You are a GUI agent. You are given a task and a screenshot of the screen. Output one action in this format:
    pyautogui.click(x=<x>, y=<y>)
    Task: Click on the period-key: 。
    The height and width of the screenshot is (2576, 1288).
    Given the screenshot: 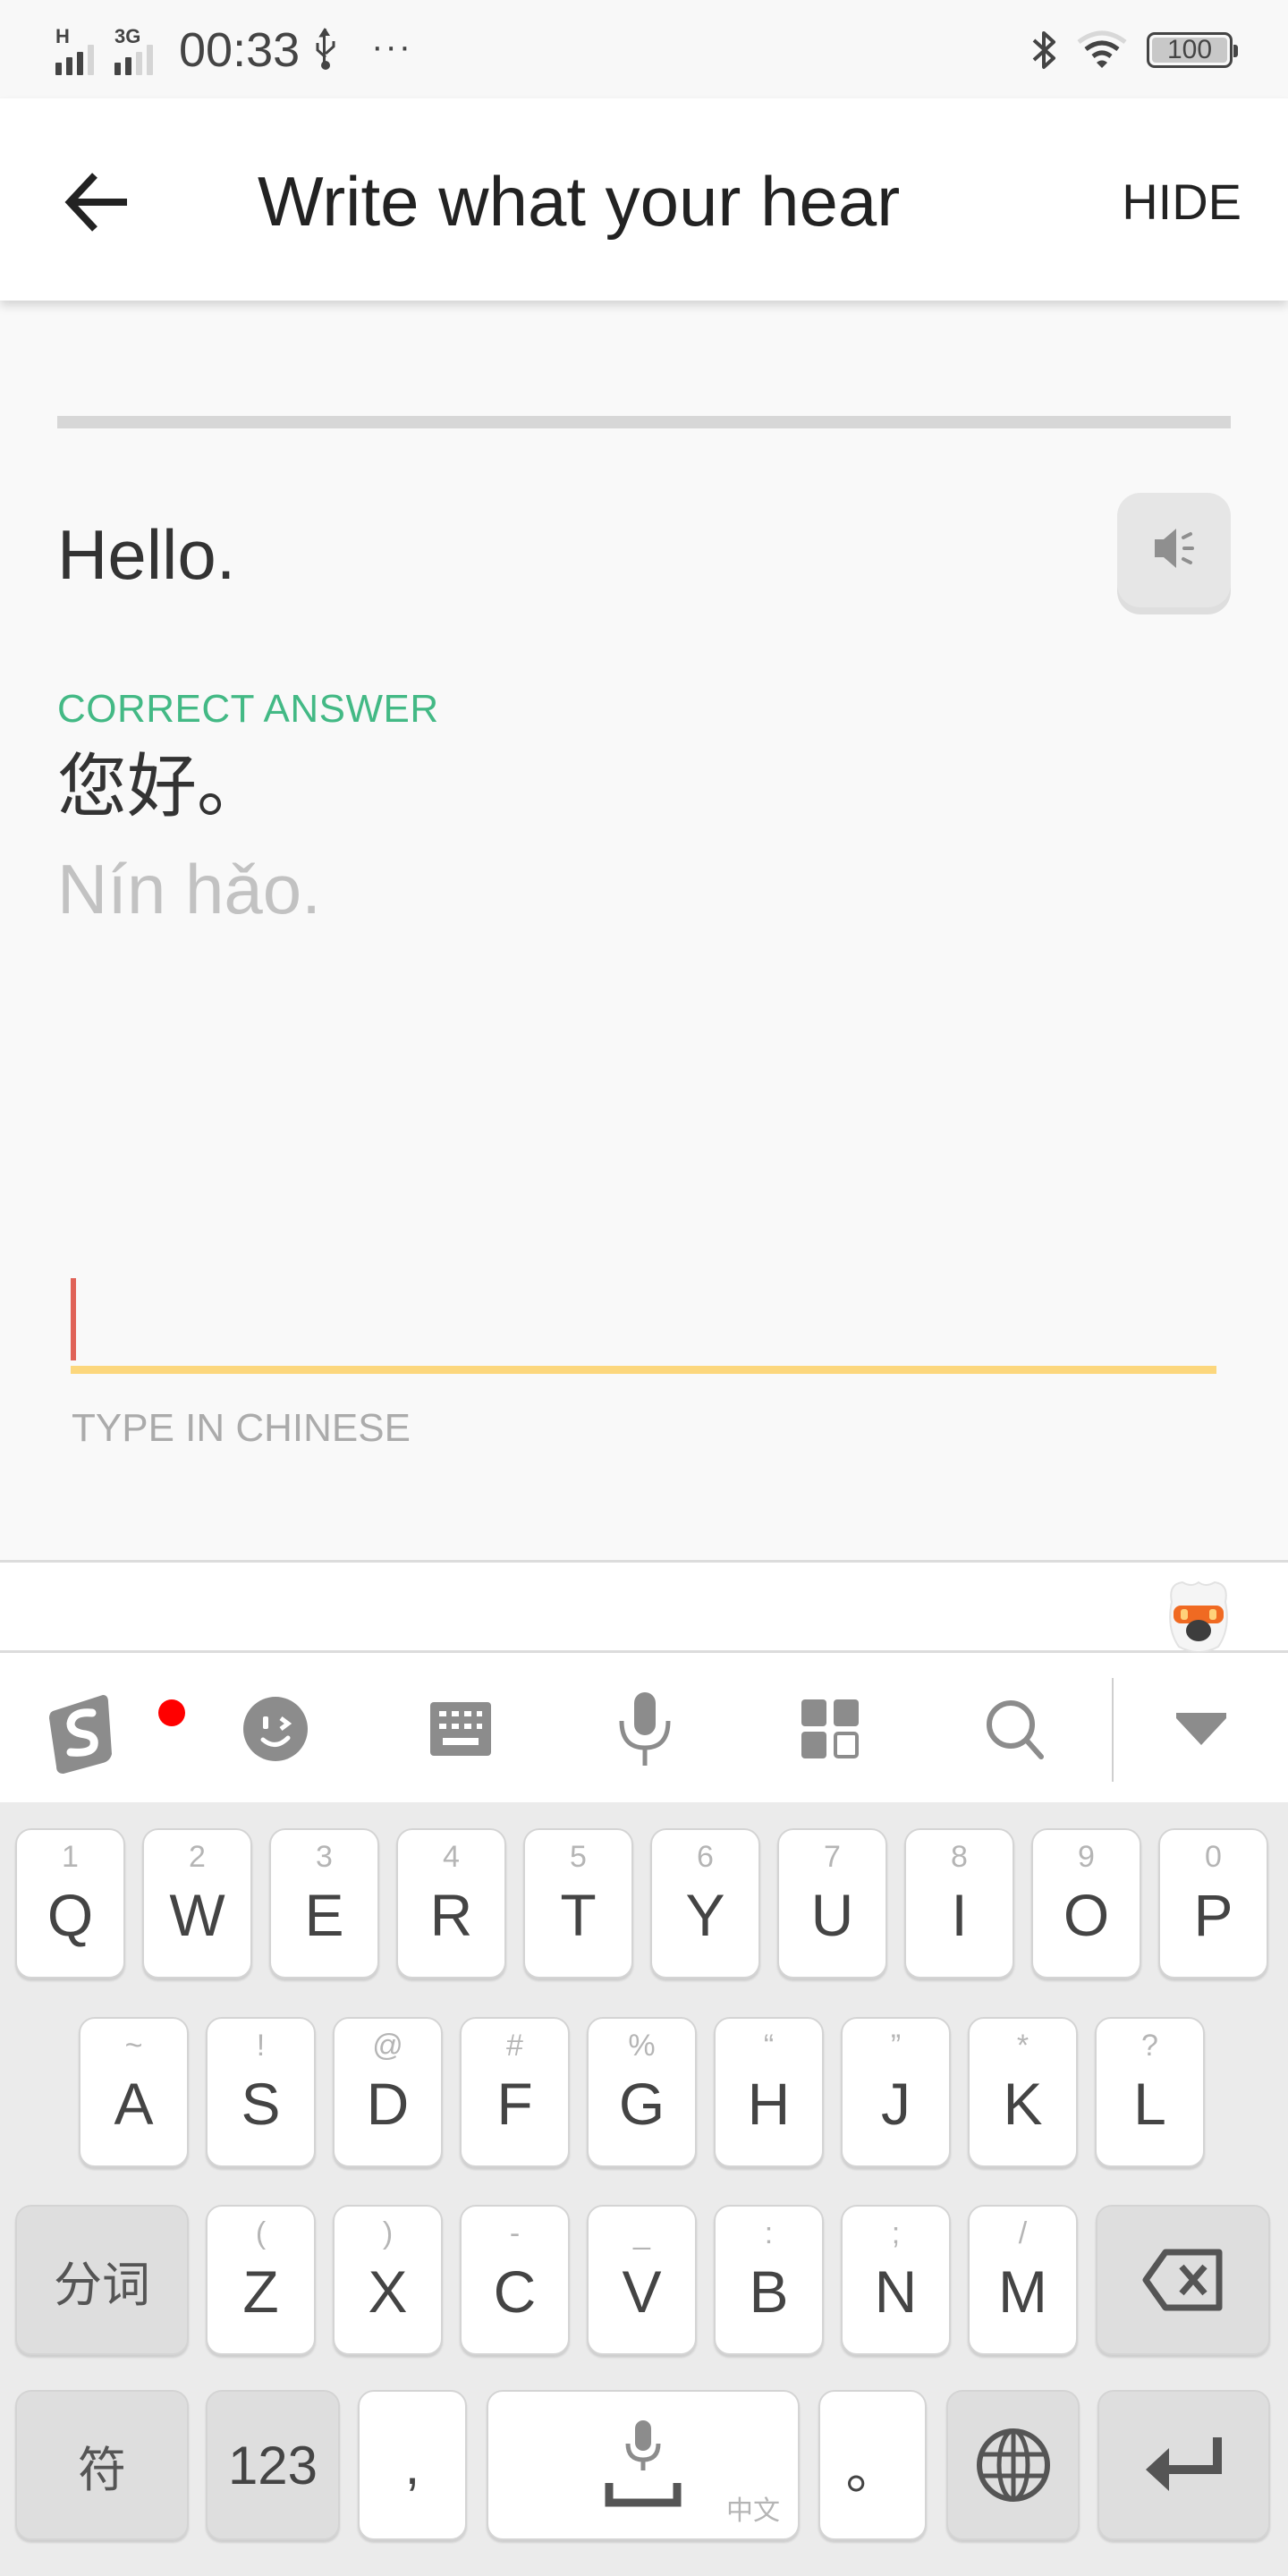 What is the action you would take?
    pyautogui.click(x=872, y=2465)
    